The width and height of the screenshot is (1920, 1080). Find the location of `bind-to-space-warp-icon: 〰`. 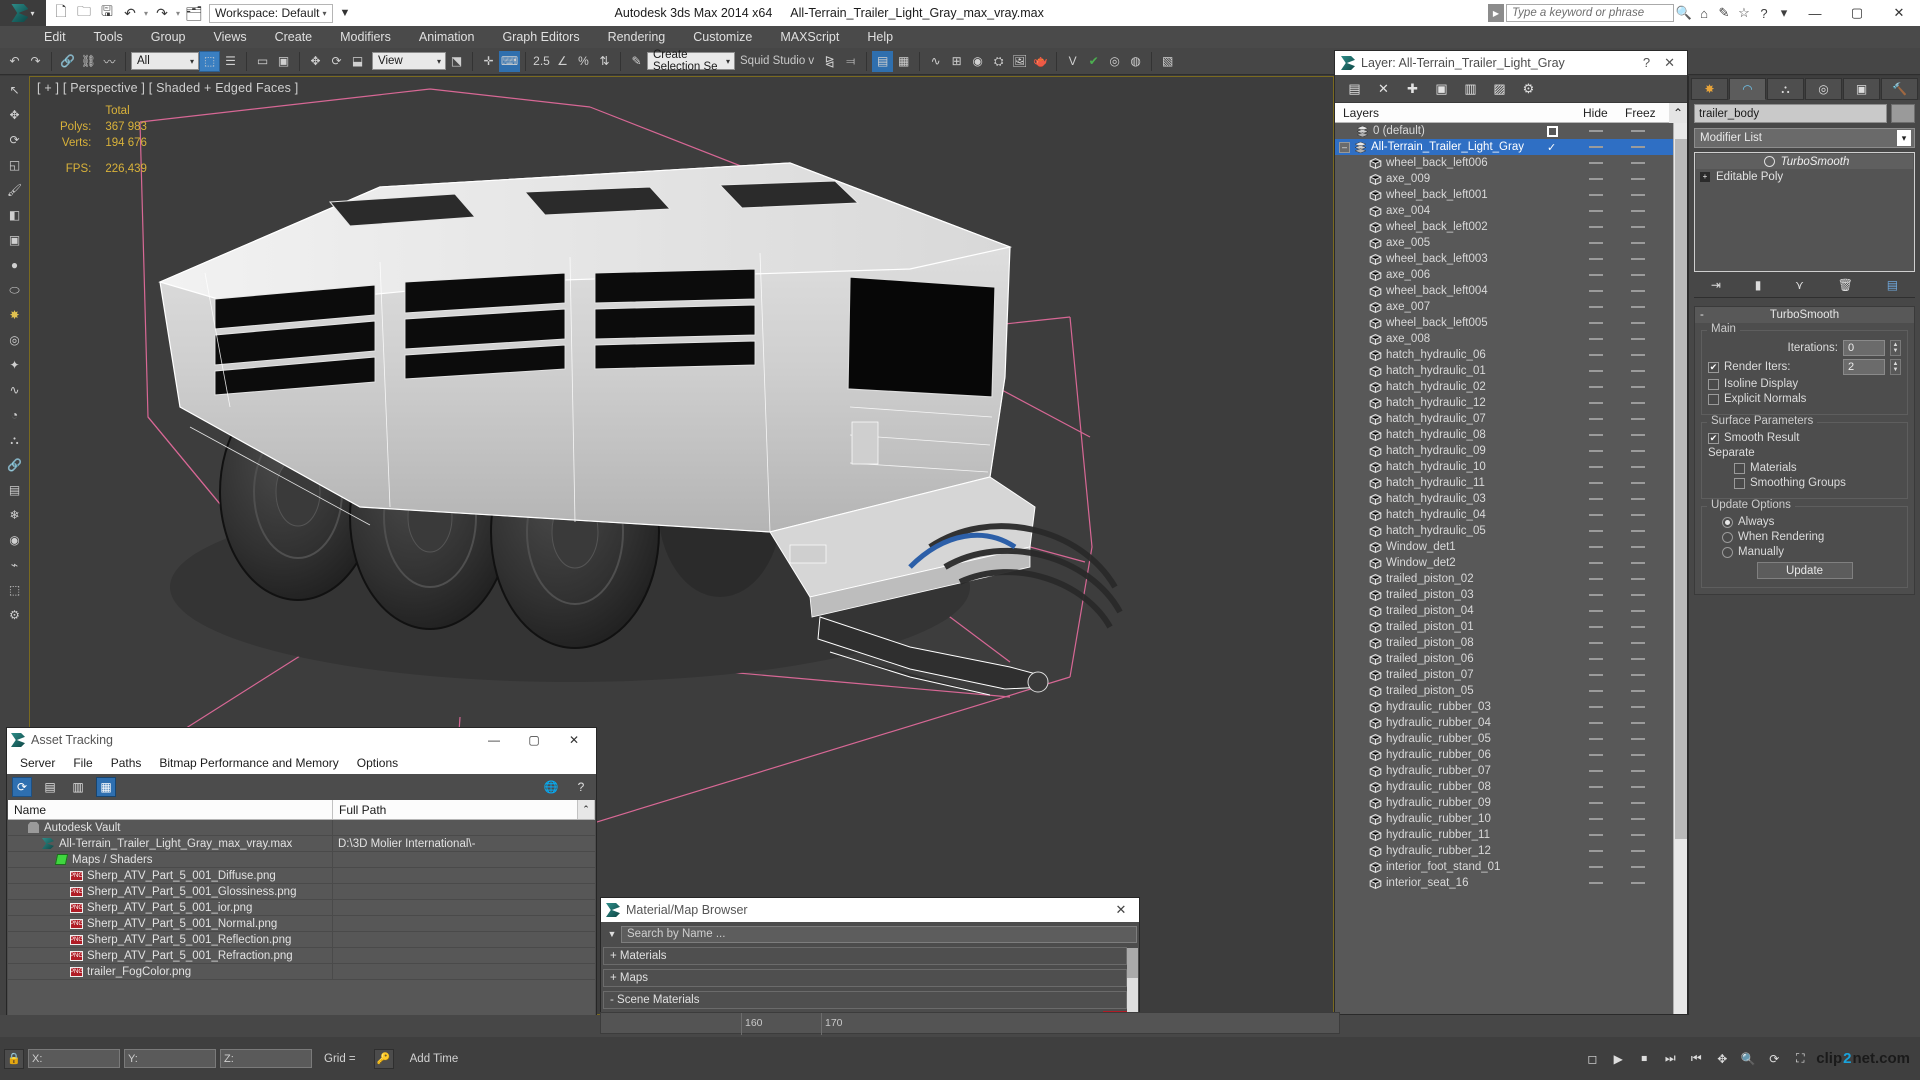

bind-to-space-warp-icon: 〰 is located at coordinates (109, 61).